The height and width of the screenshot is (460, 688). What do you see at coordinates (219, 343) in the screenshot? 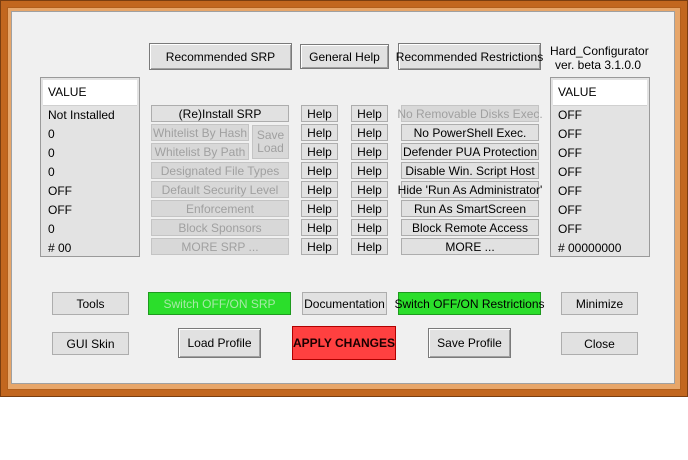
I see `load-profile-button: Load Profile` at bounding box center [219, 343].